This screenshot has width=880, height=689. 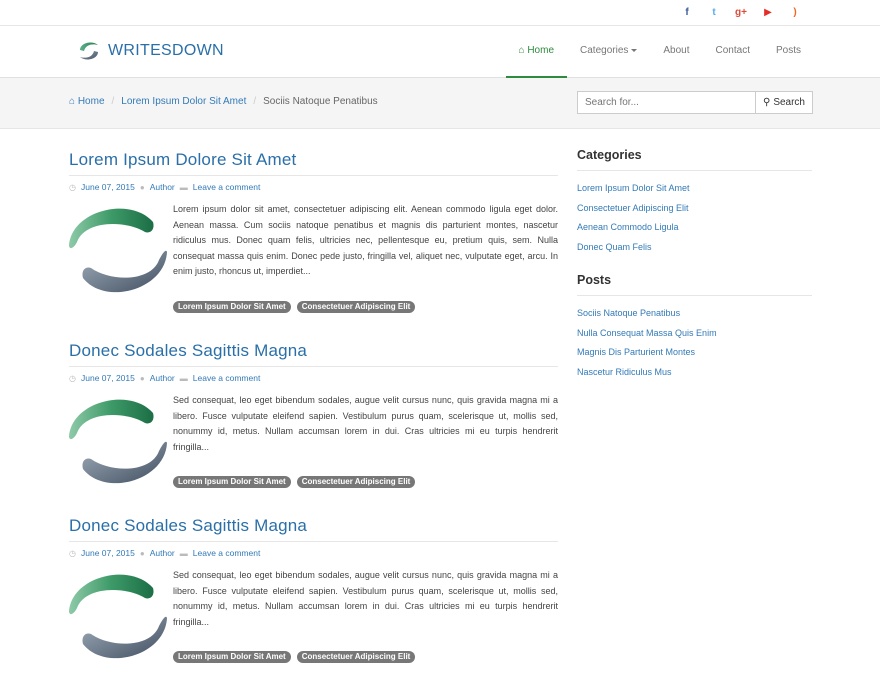 I want to click on categories-title: Categories, so click(x=694, y=159).